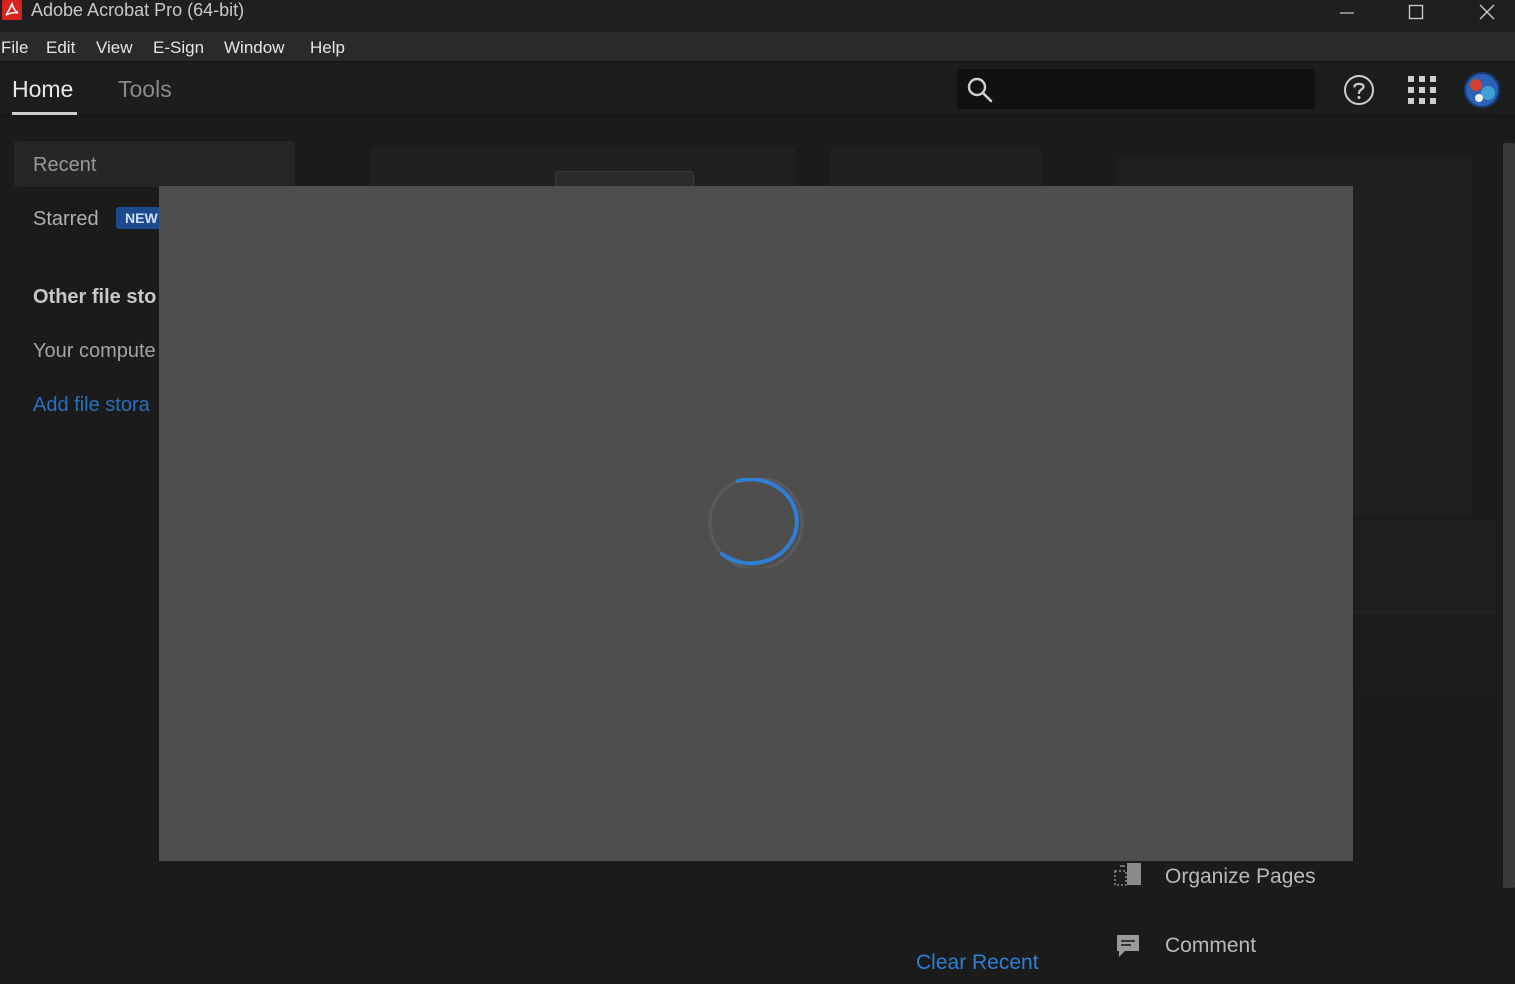 This screenshot has height=984, width=1515. Describe the element at coordinates (66, 219) in the screenshot. I see `sidebar-item-starred: Starred` at that location.